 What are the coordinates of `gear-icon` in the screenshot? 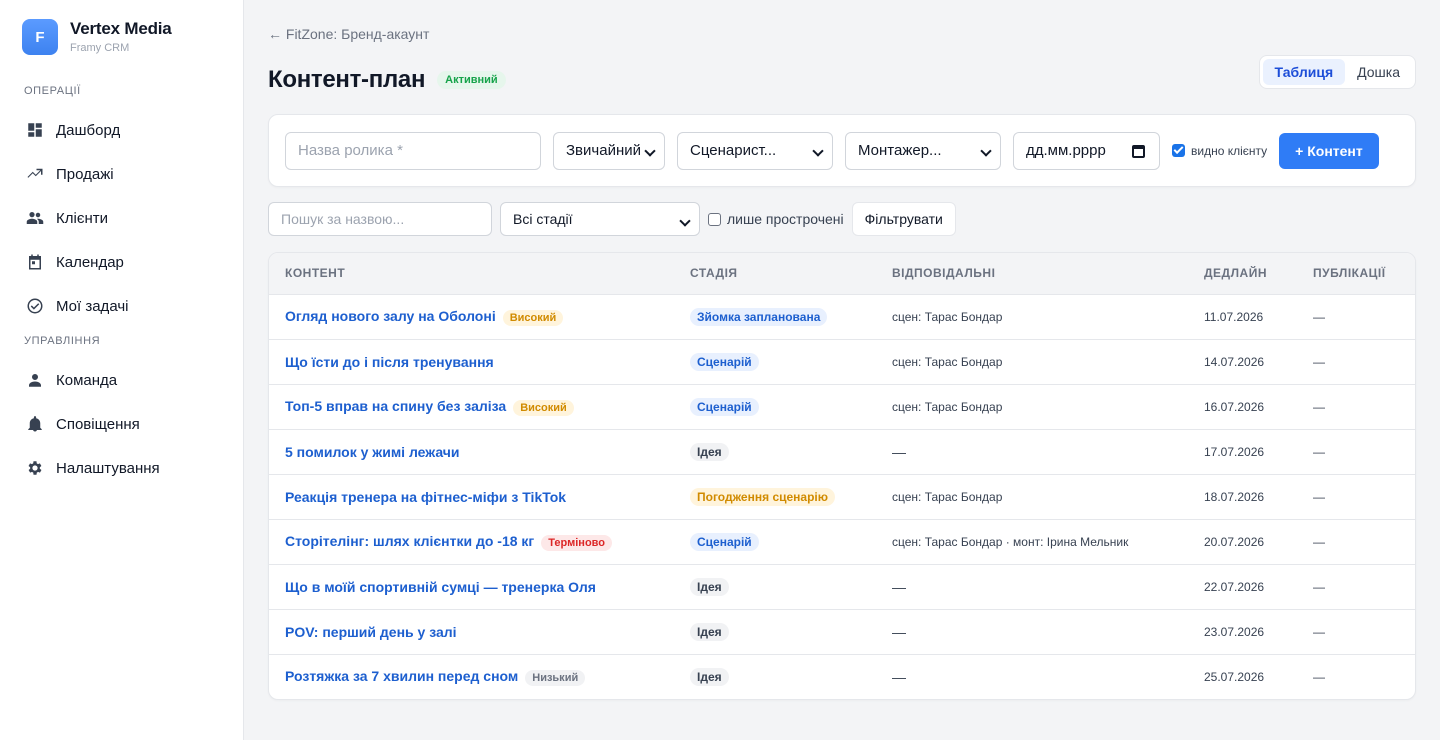 It's located at (35, 468).